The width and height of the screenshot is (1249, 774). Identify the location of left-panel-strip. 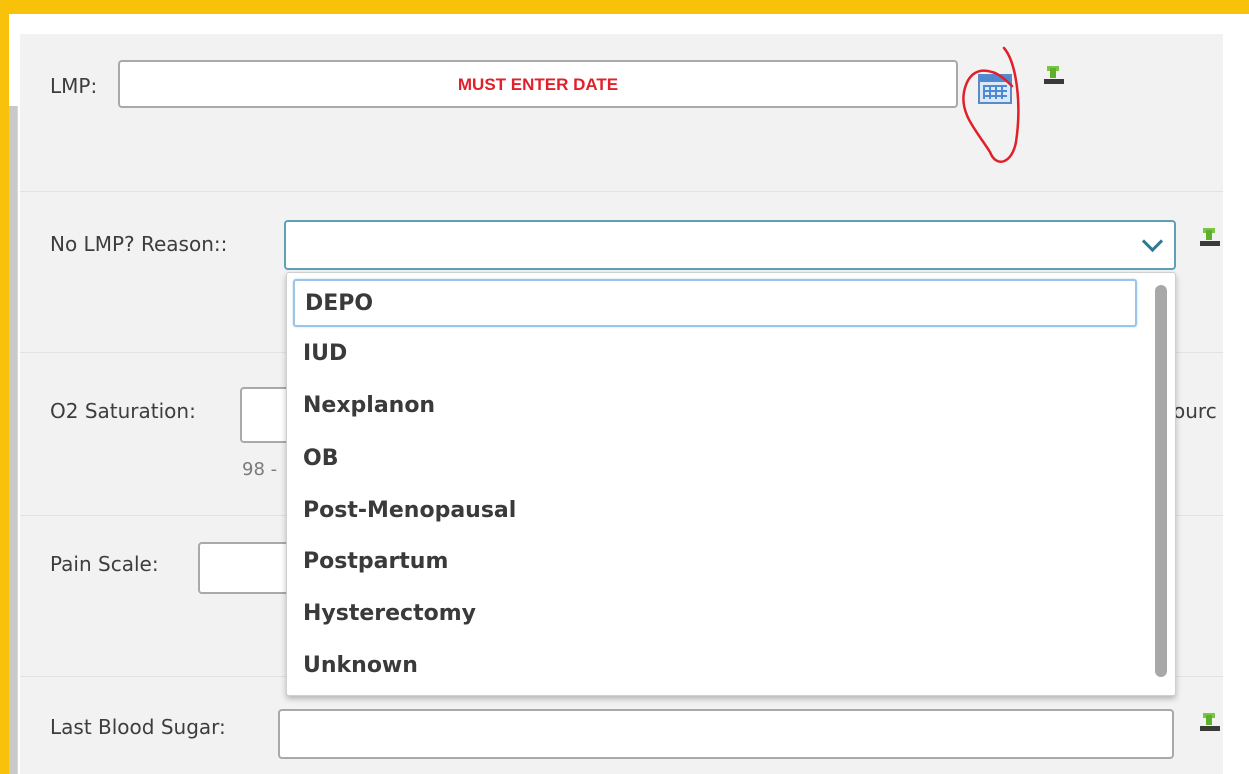
(13, 394).